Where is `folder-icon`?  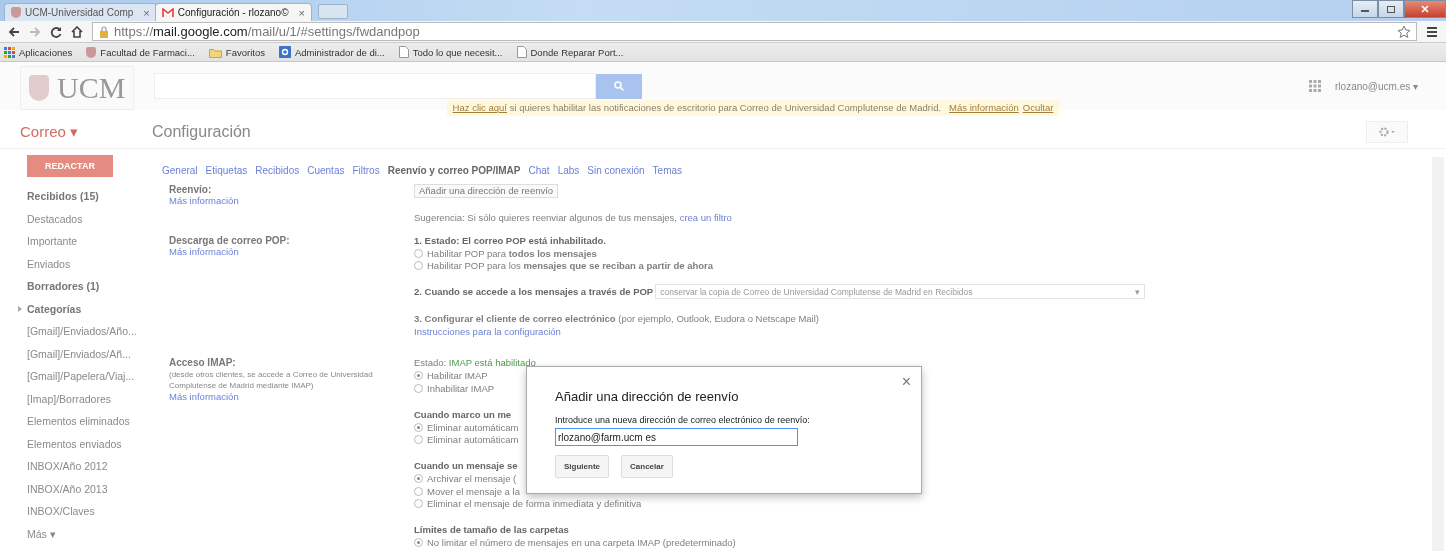
folder-icon is located at coordinates (215, 52).